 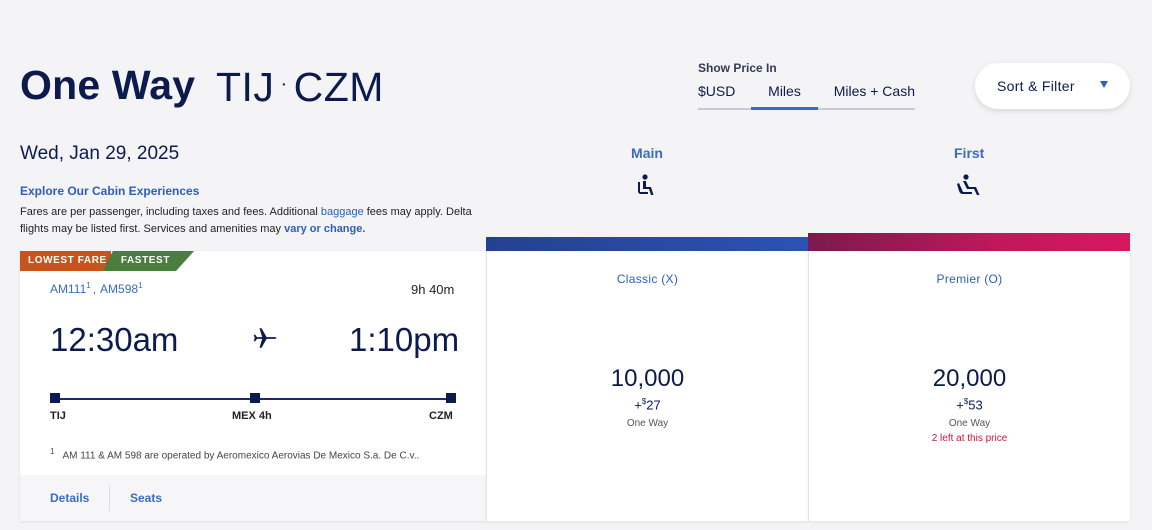 I want to click on seat-icon, so click(x=646, y=184).